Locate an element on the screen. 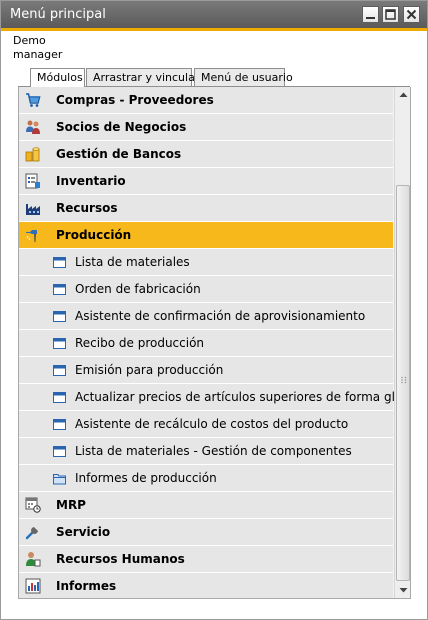 The height and width of the screenshot is (620, 428). scroll-down-arrow-icon is located at coordinates (403, 590).